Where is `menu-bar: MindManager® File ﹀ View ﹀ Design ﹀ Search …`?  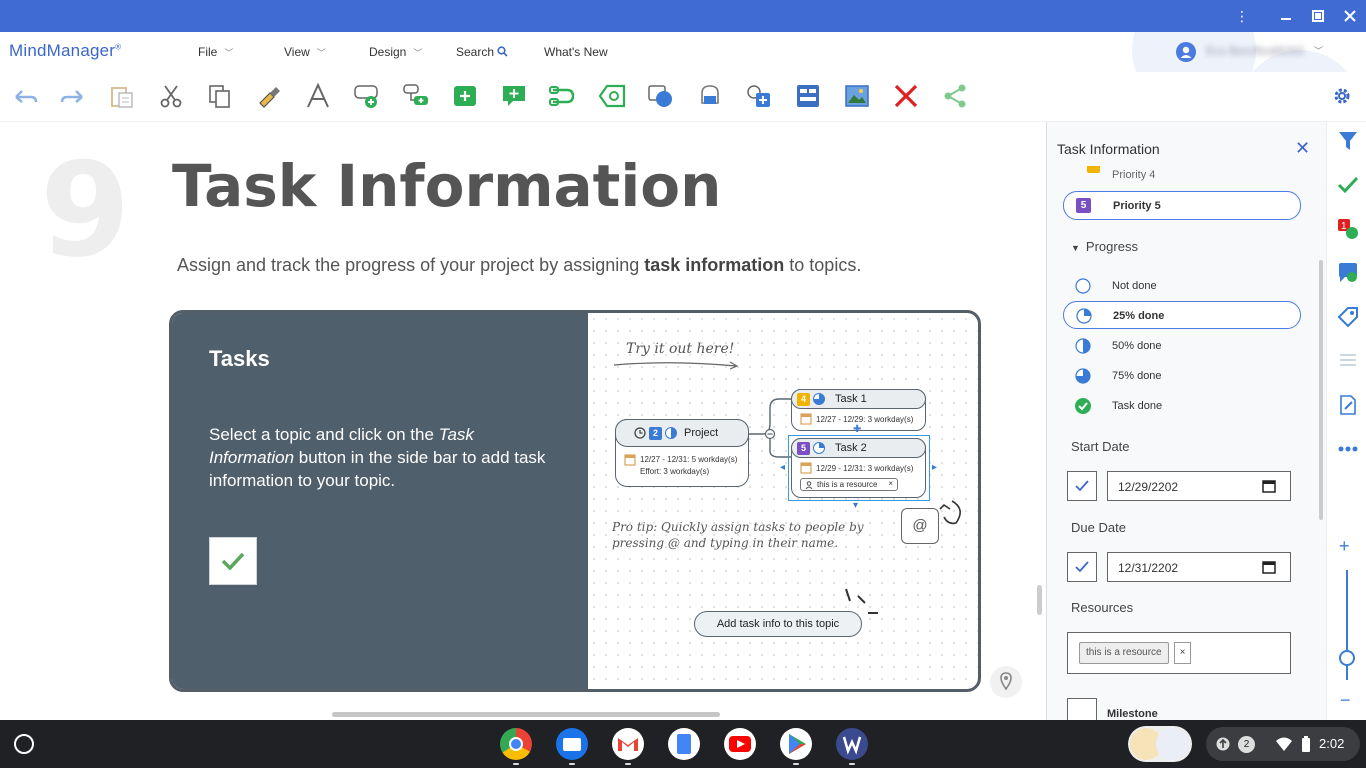 menu-bar: MindManager® File ﹀ View ﹀ Design ﹀ Search … is located at coordinates (683, 52).